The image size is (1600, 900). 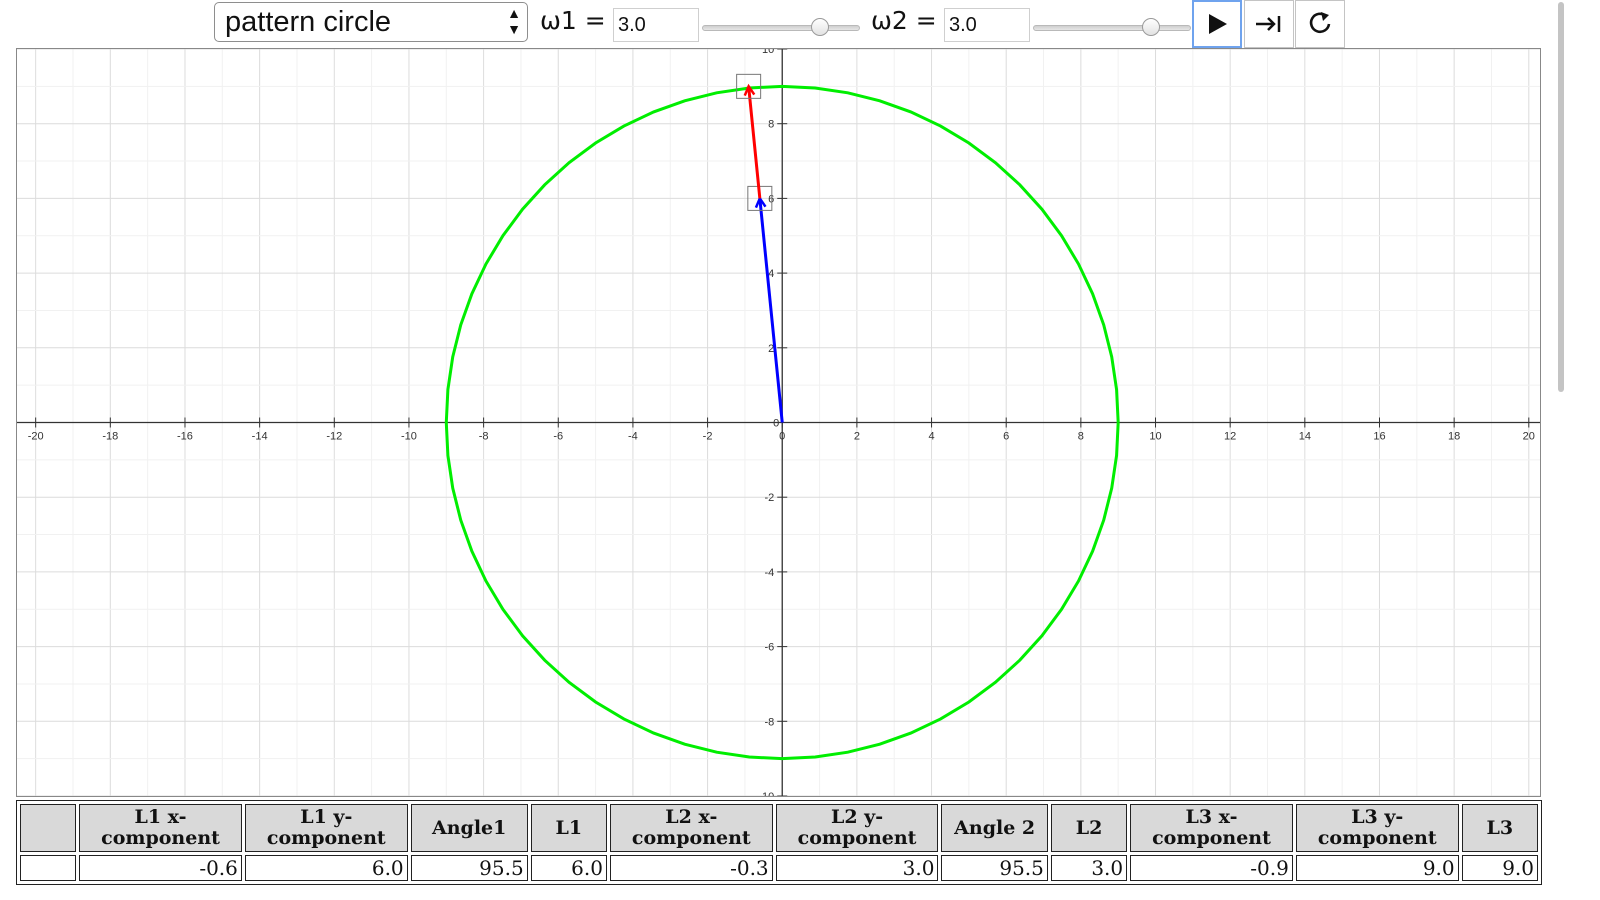 What do you see at coordinates (857, 437) in the screenshot?
I see `x-tick-label: 2` at bounding box center [857, 437].